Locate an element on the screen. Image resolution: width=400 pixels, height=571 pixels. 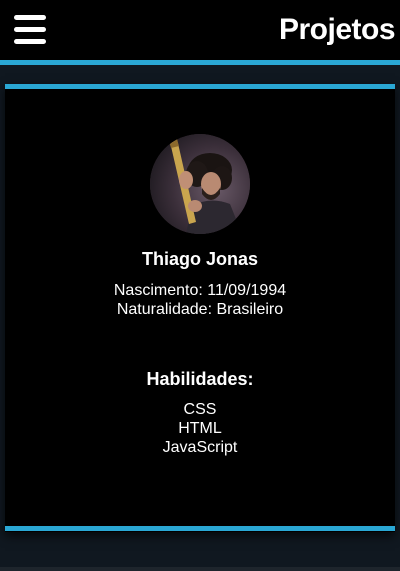
skill-item: CSS is located at coordinates (200, 409).